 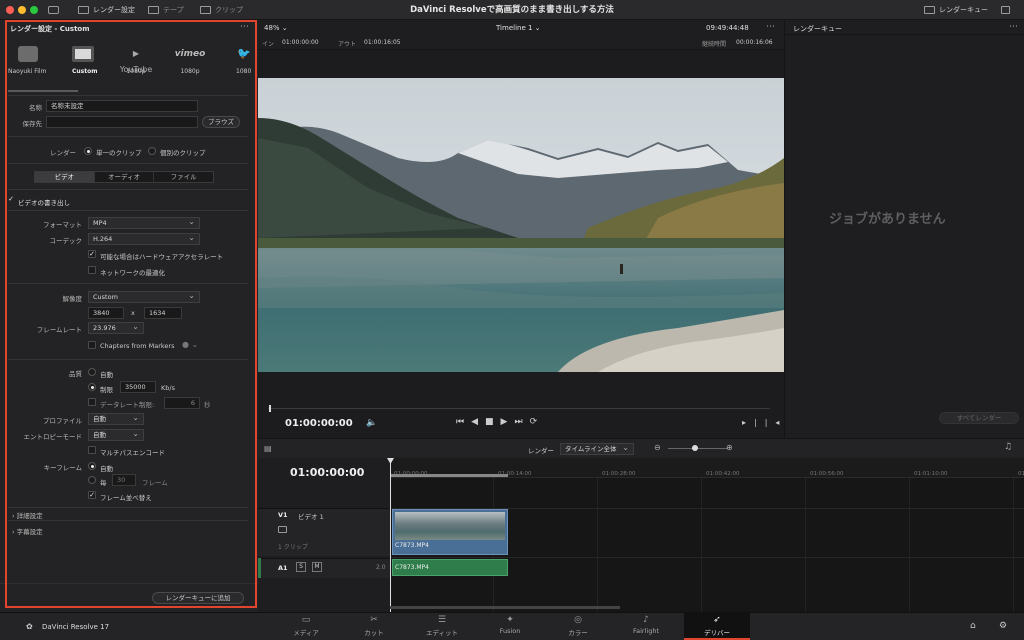 What do you see at coordinates (753, 422) in the screenshot?
I see `mark-in-icon: ▸|` at bounding box center [753, 422].